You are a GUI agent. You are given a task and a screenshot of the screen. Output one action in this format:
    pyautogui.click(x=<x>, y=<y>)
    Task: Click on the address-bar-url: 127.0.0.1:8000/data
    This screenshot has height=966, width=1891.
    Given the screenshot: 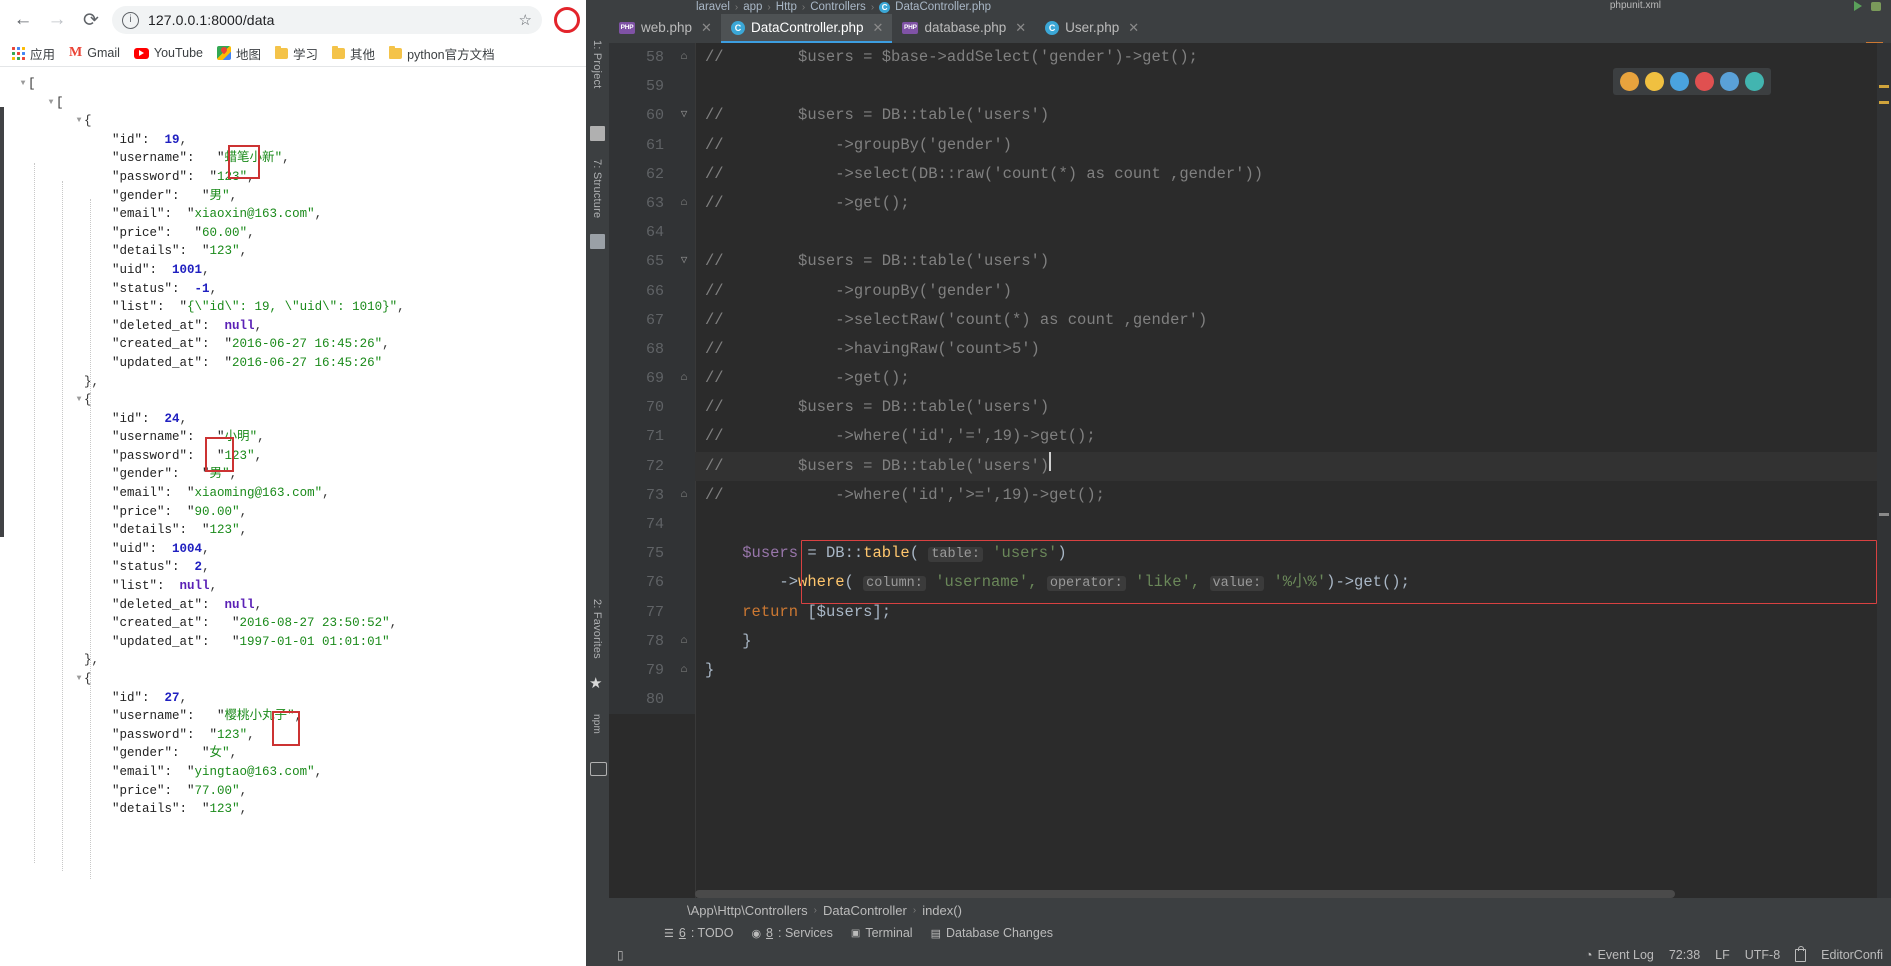 What is the action you would take?
    pyautogui.click(x=211, y=20)
    